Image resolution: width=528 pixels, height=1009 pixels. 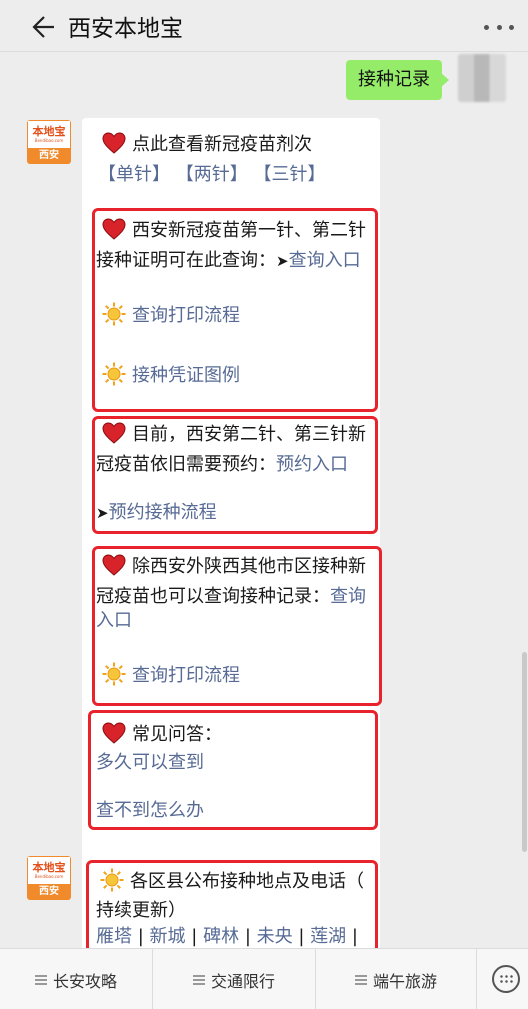 I want to click on box2-line3: ➤预约接种流程, so click(x=156, y=513).